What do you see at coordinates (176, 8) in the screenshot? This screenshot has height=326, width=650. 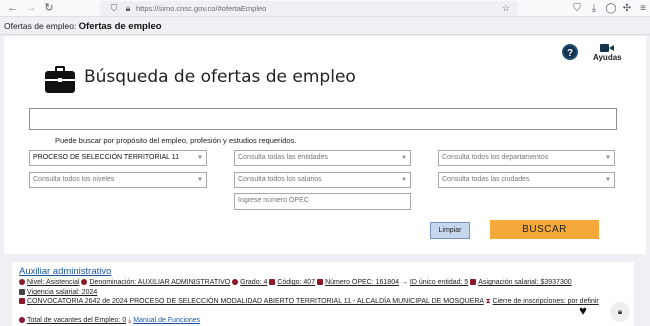 I see `url-host: https://simo.cnsc.gov.co` at bounding box center [176, 8].